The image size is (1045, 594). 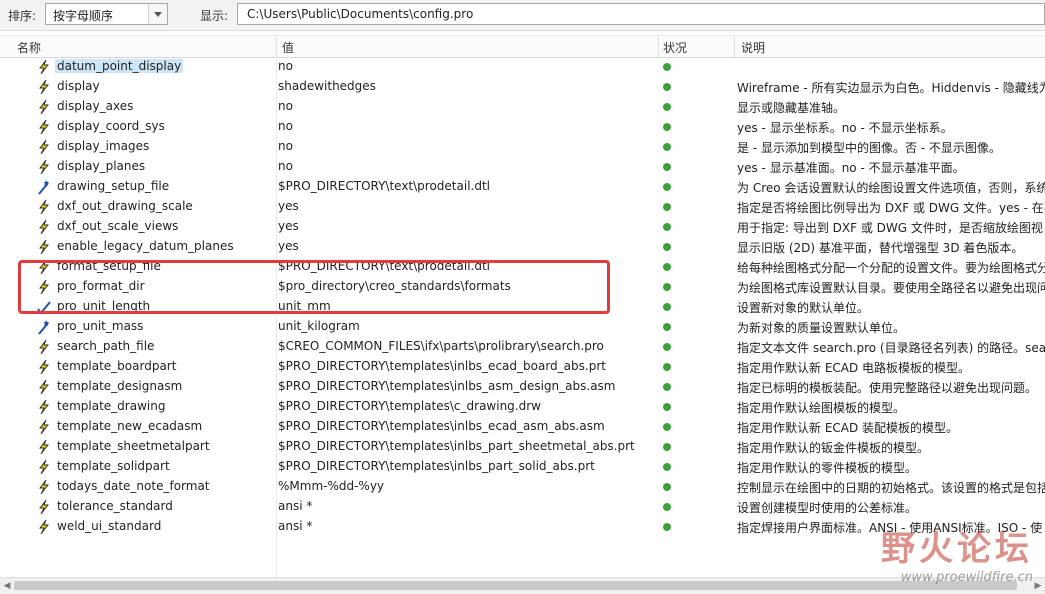 What do you see at coordinates (29, 47) in the screenshot?
I see `column-header-name: 名称` at bounding box center [29, 47].